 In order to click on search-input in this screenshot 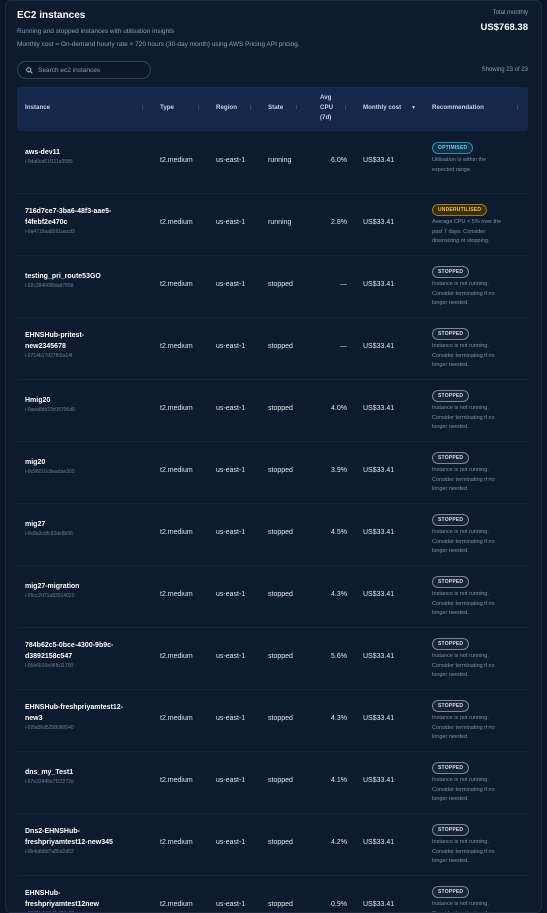, I will do `click(88, 70)`.